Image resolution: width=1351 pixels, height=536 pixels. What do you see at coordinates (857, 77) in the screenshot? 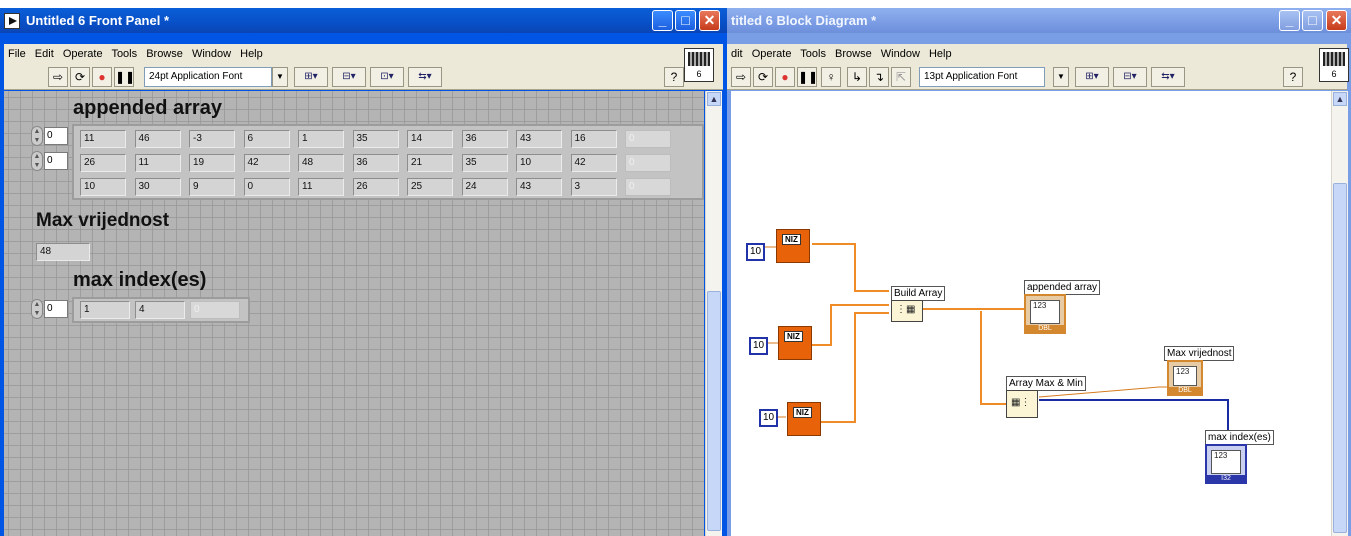
I see `retain-wire-values-icon: ↳` at bounding box center [857, 77].